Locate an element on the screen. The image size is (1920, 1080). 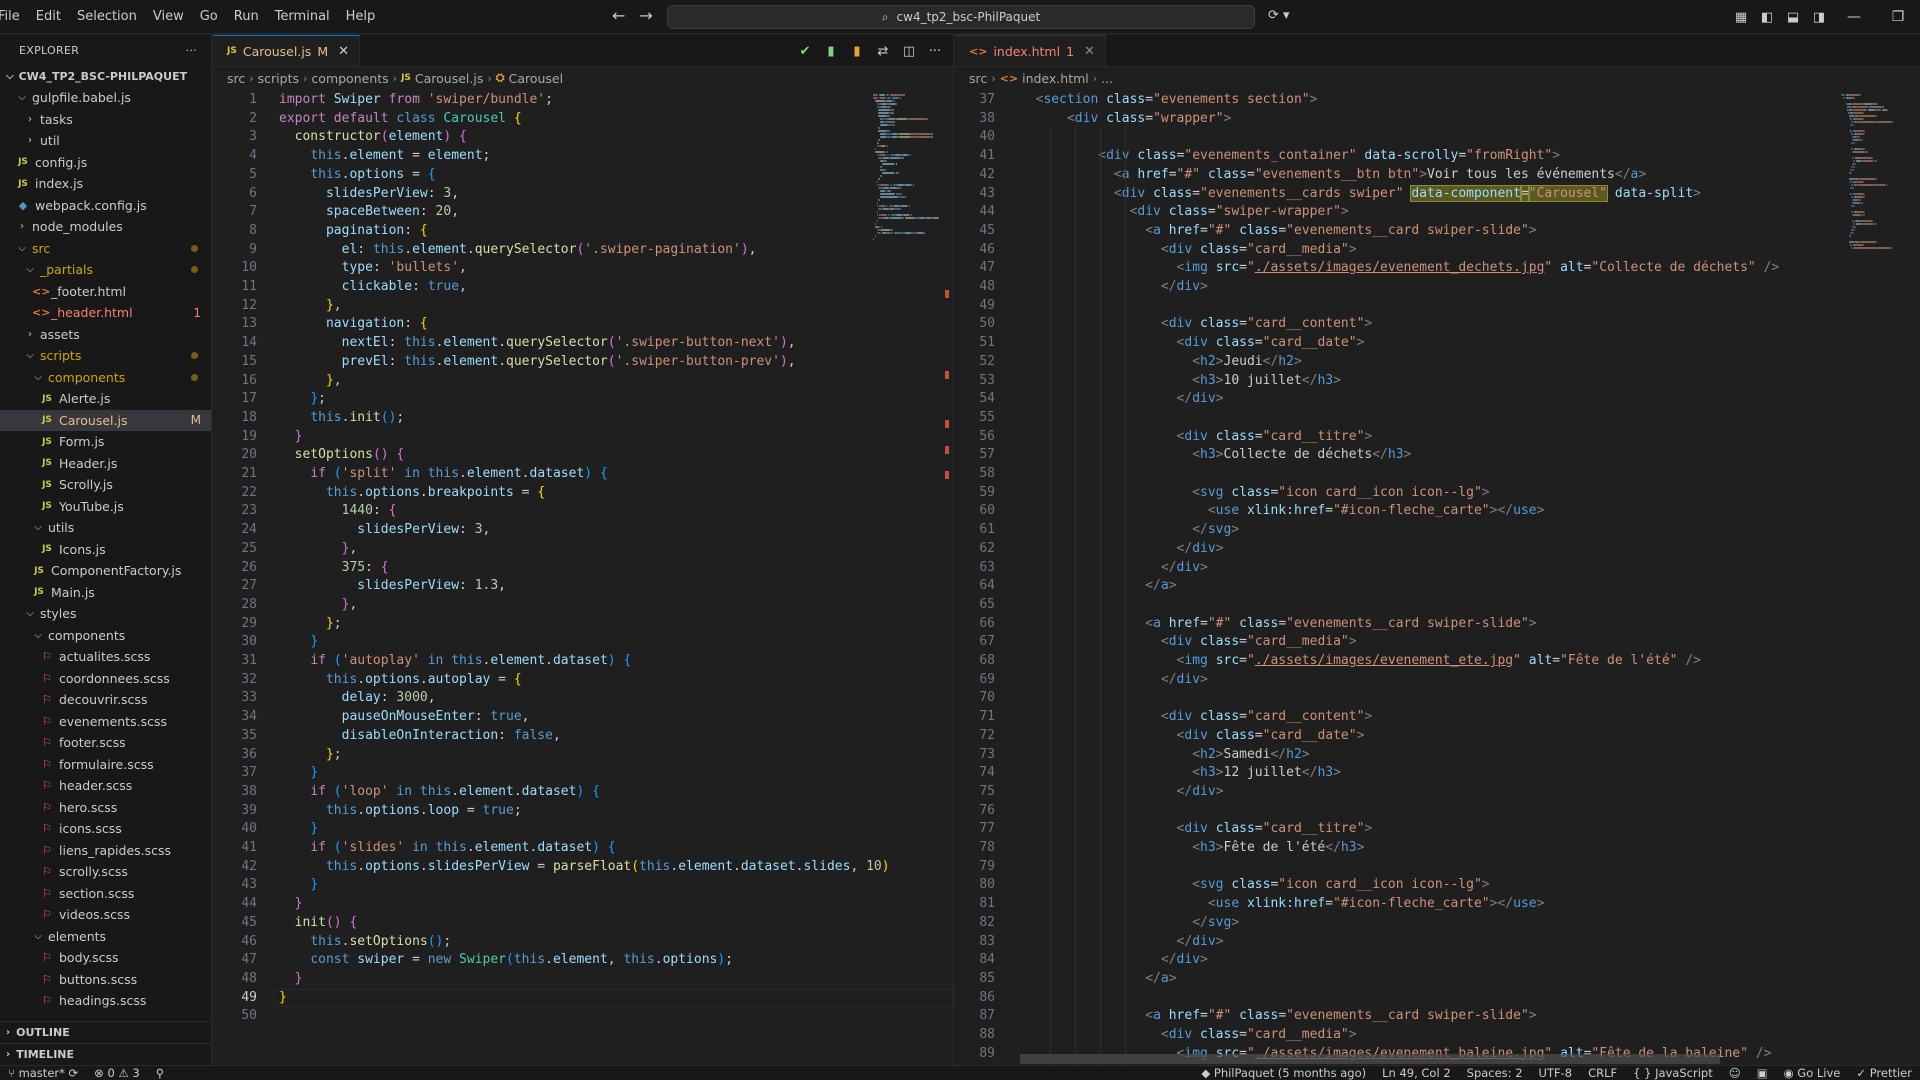
encoding: UTF-8 is located at coordinates (1556, 1073).